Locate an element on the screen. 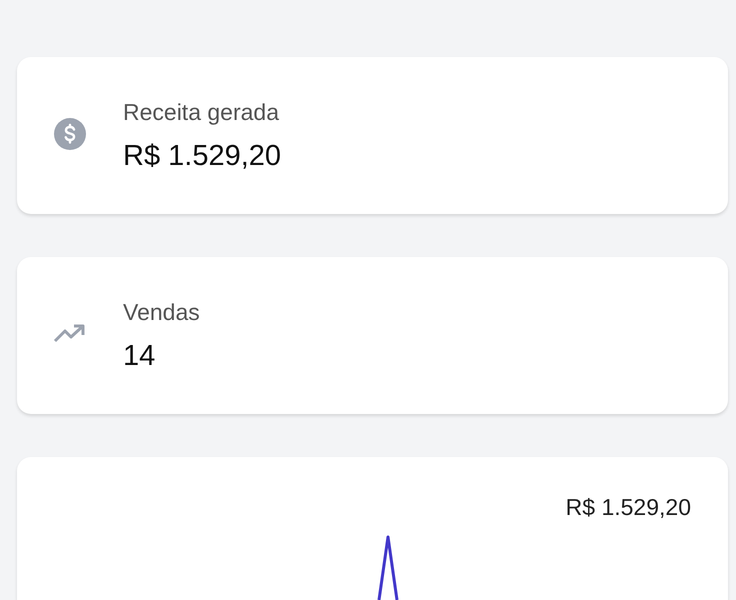  card-label: Receita gerada is located at coordinates (201, 112).